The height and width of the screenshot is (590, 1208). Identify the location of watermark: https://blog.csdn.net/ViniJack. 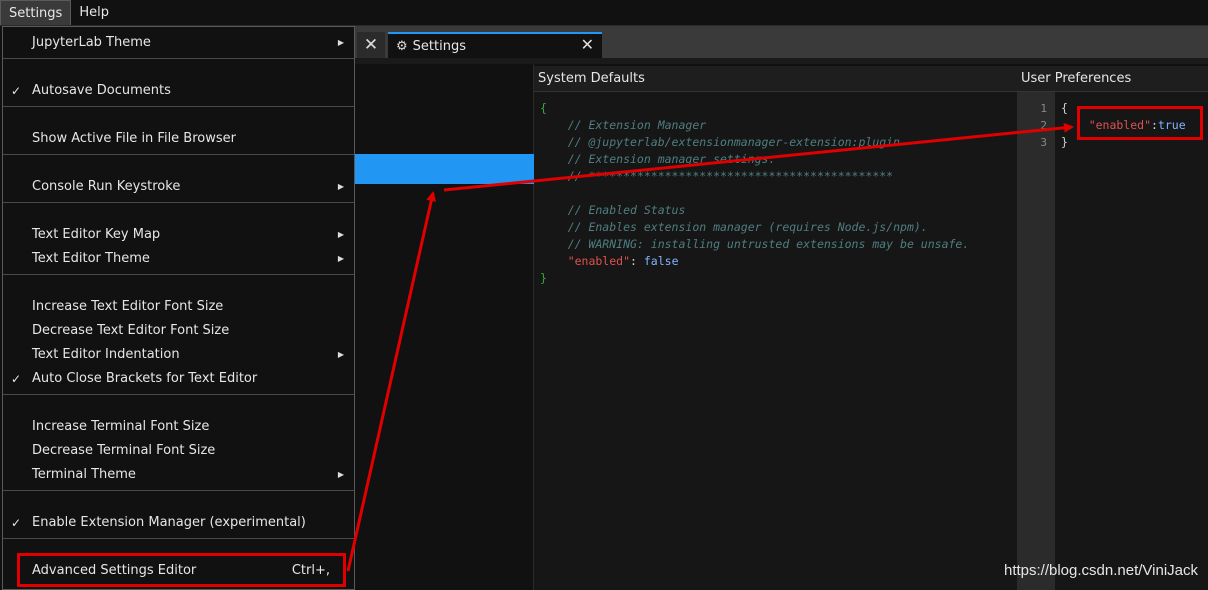
(1100, 570).